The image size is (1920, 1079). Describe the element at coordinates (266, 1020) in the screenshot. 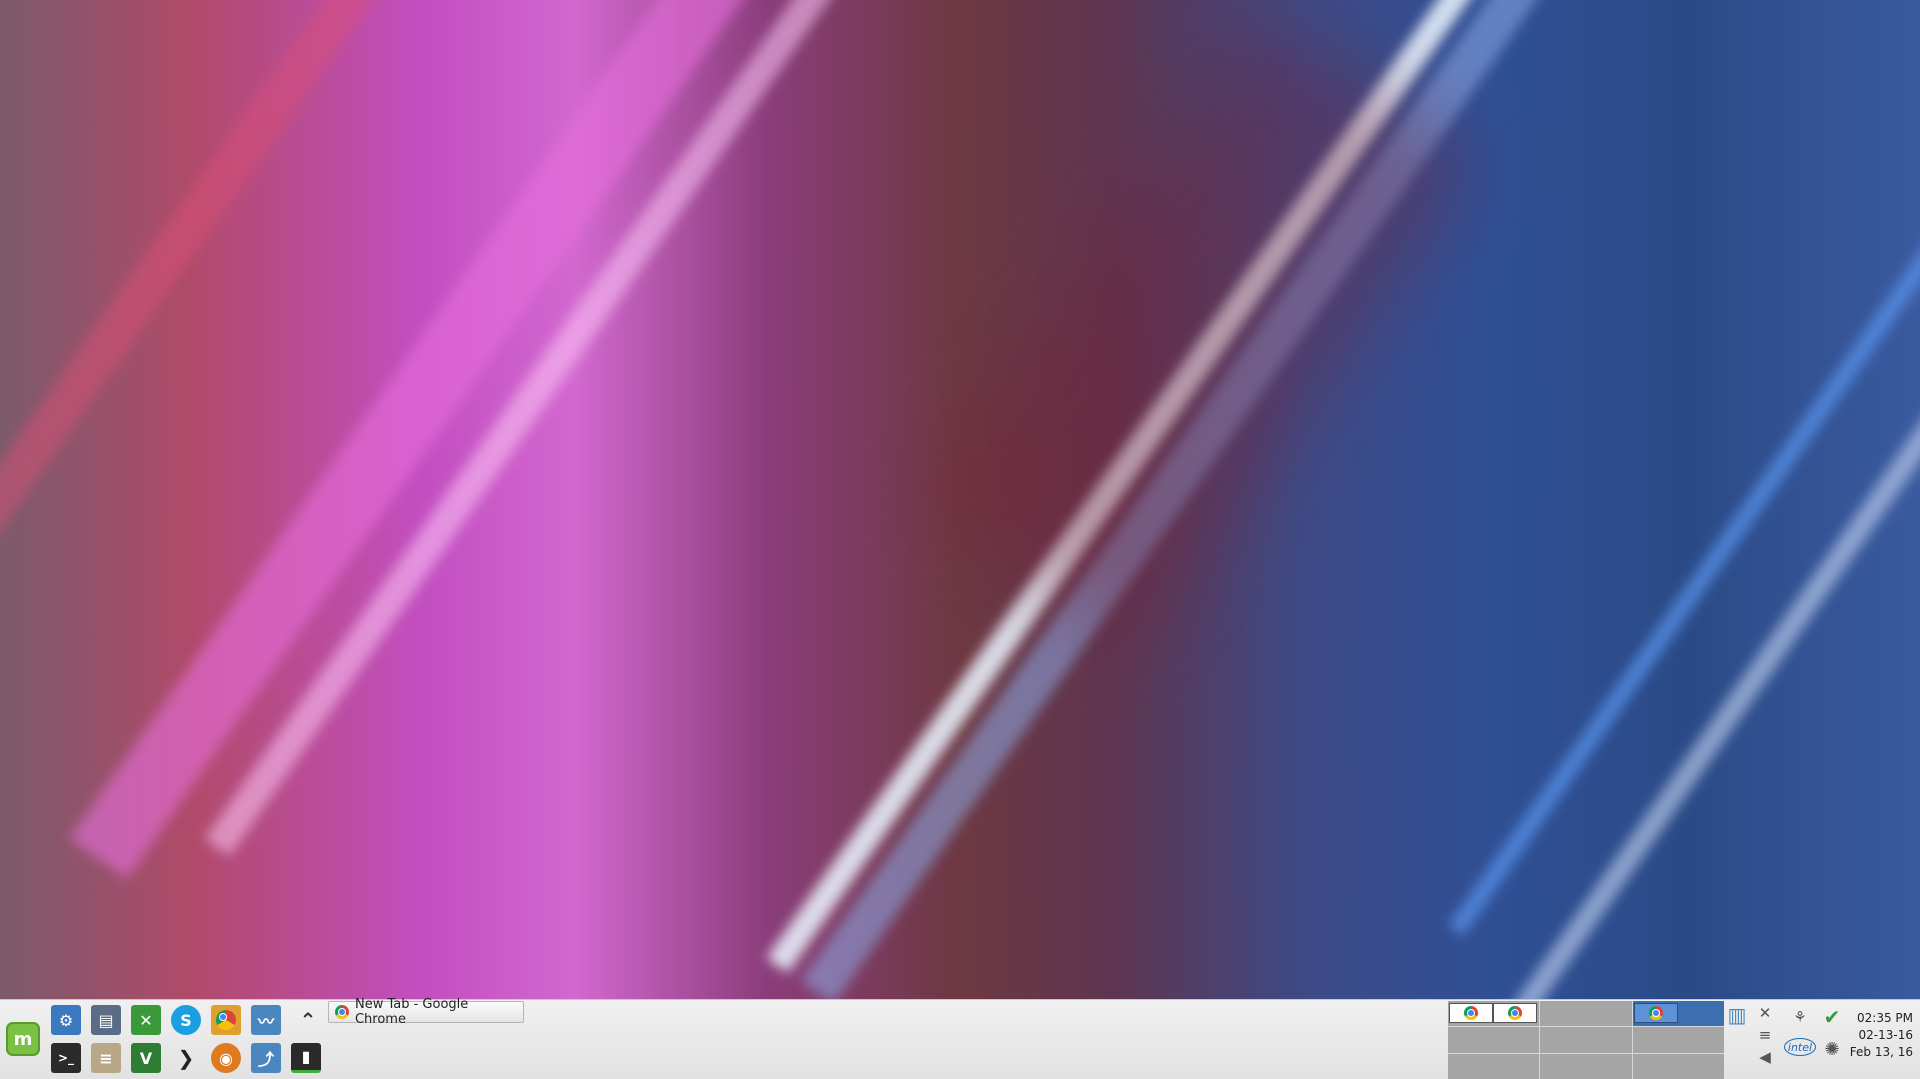

I see `system-monitor-icon: 〰` at that location.